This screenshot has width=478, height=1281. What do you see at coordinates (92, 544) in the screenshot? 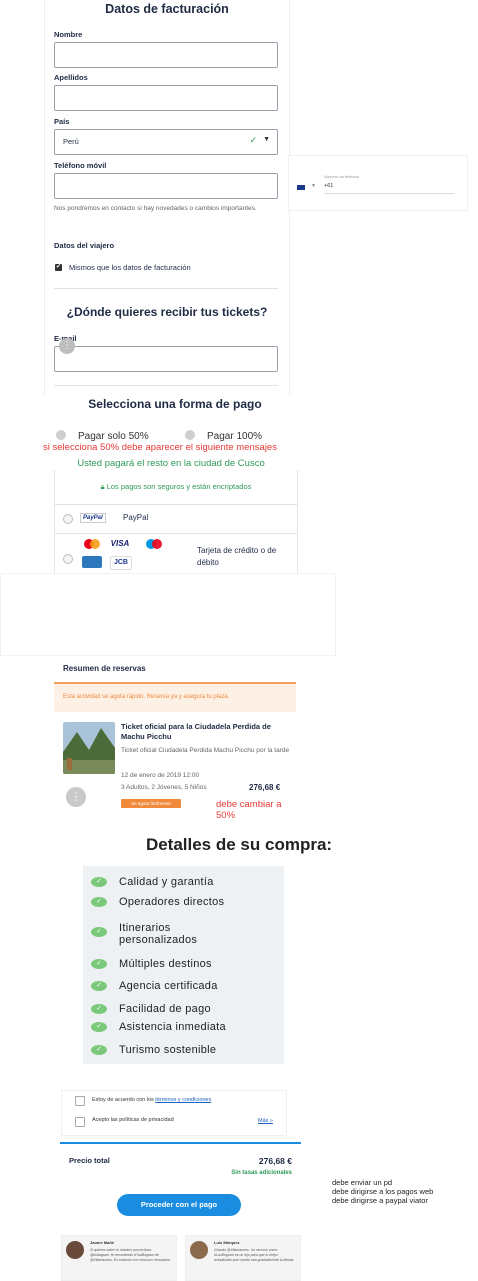
I see `mastercard-icon` at bounding box center [92, 544].